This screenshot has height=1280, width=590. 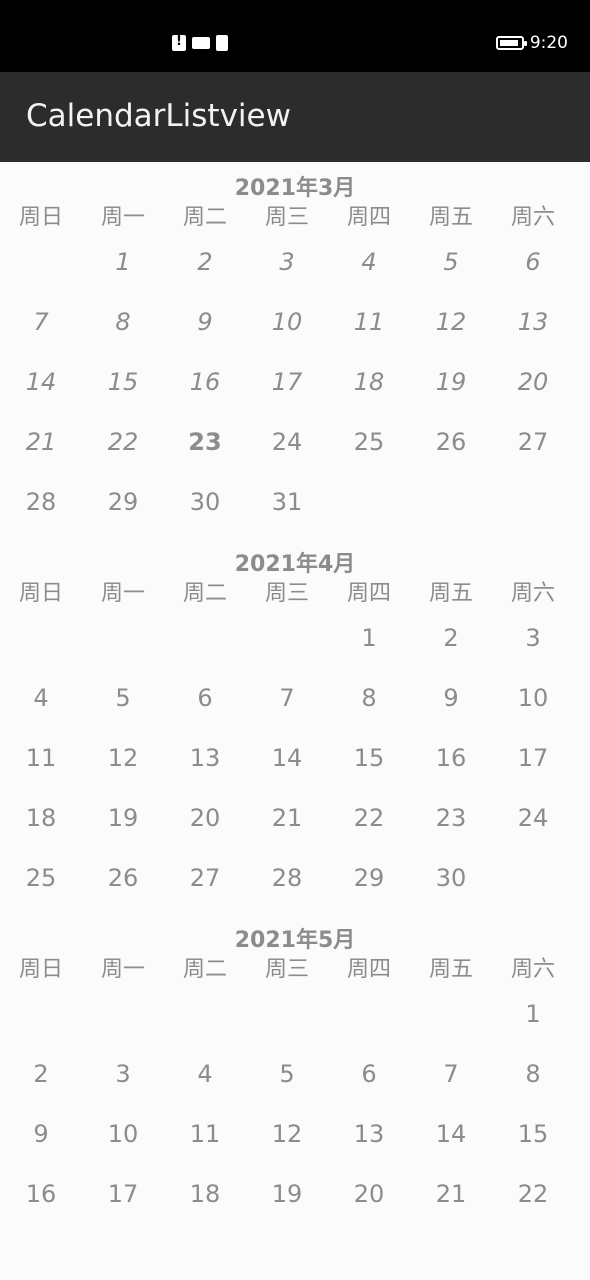 What do you see at coordinates (287, 502) in the screenshot?
I see `day-cell: 31` at bounding box center [287, 502].